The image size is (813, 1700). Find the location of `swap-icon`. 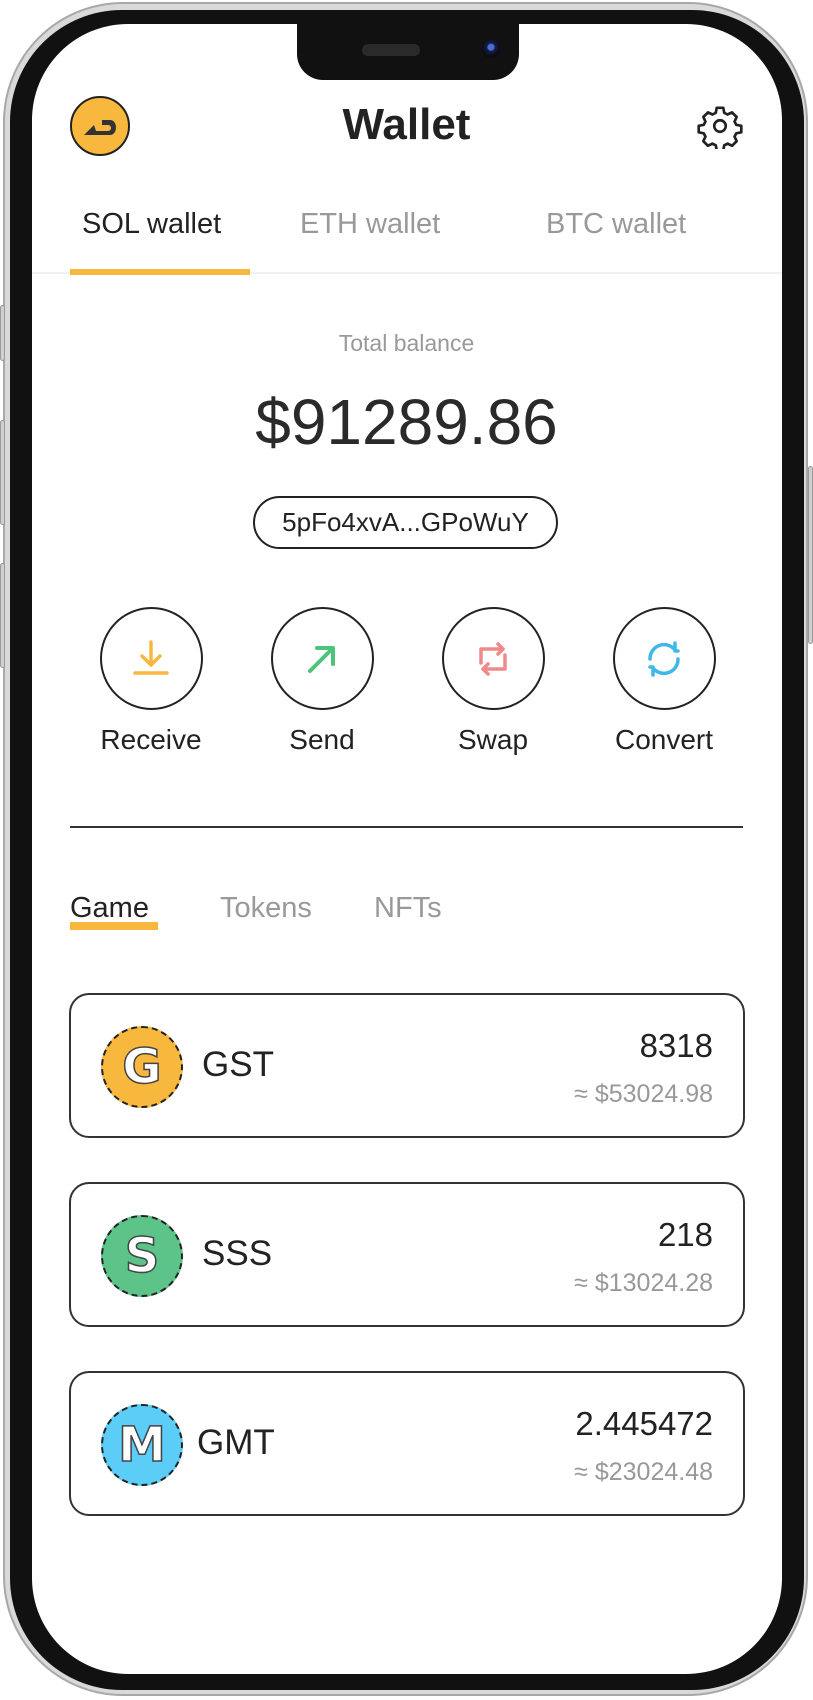

swap-icon is located at coordinates (493, 658).